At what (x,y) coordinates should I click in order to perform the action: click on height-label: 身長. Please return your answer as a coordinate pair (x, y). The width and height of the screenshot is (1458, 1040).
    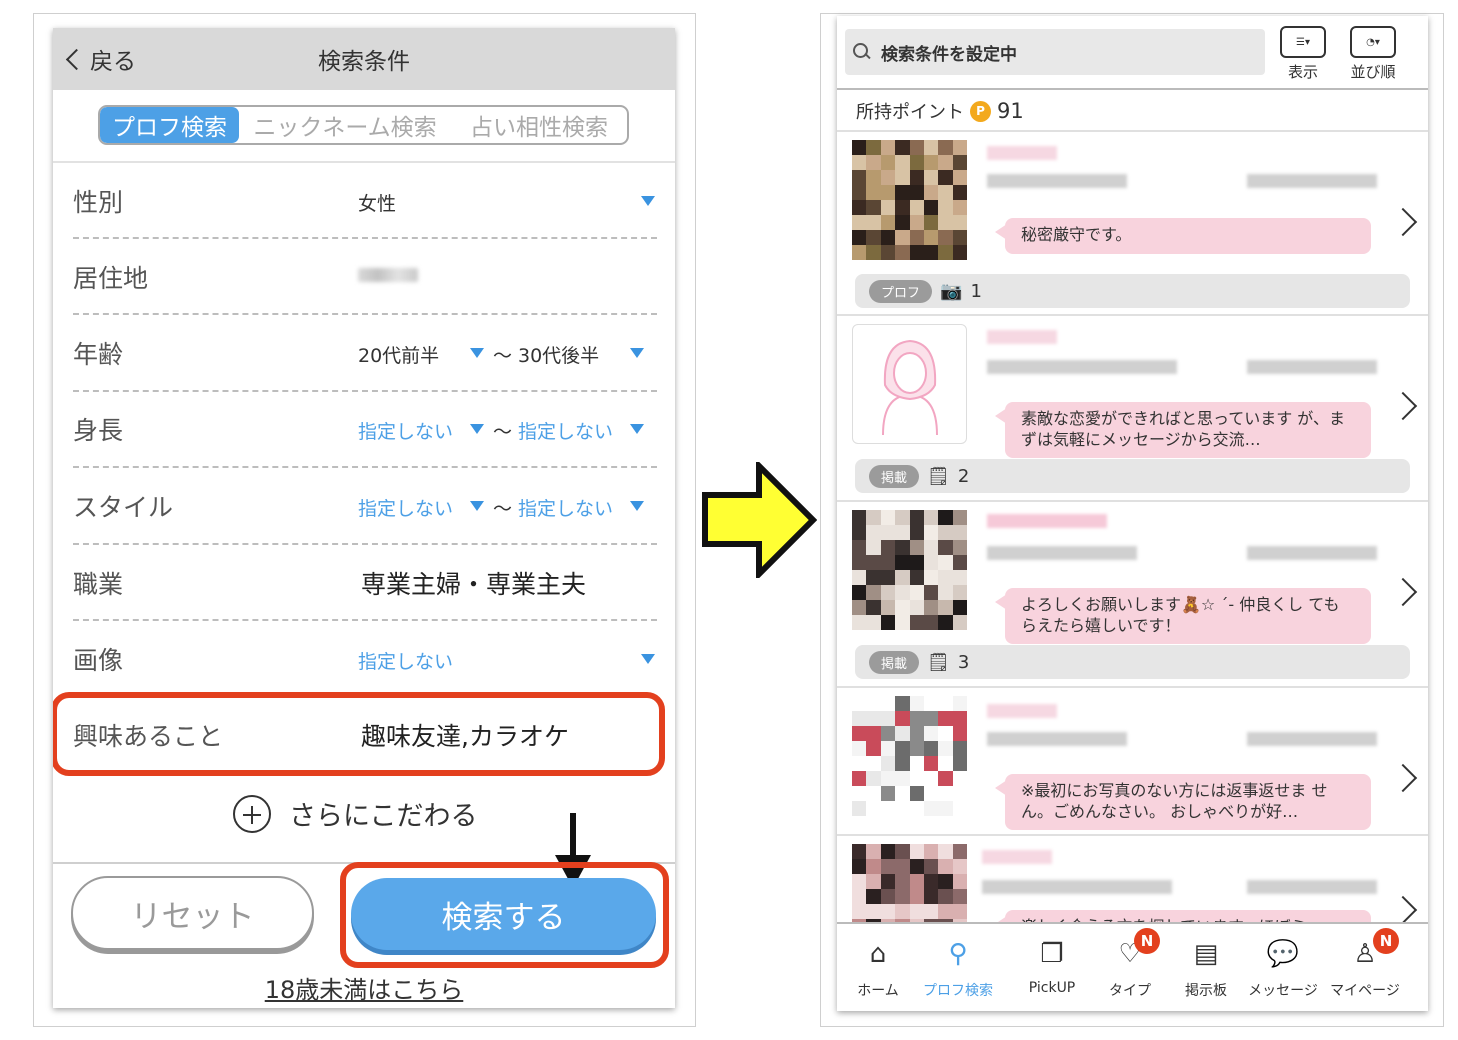
    Looking at the image, I should click on (98, 430).